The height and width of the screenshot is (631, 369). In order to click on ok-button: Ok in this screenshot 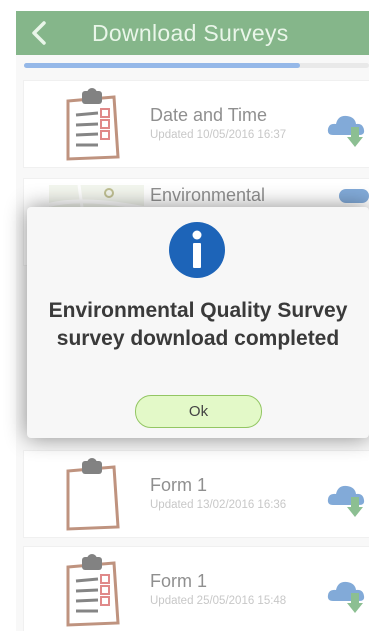, I will do `click(198, 411)`.